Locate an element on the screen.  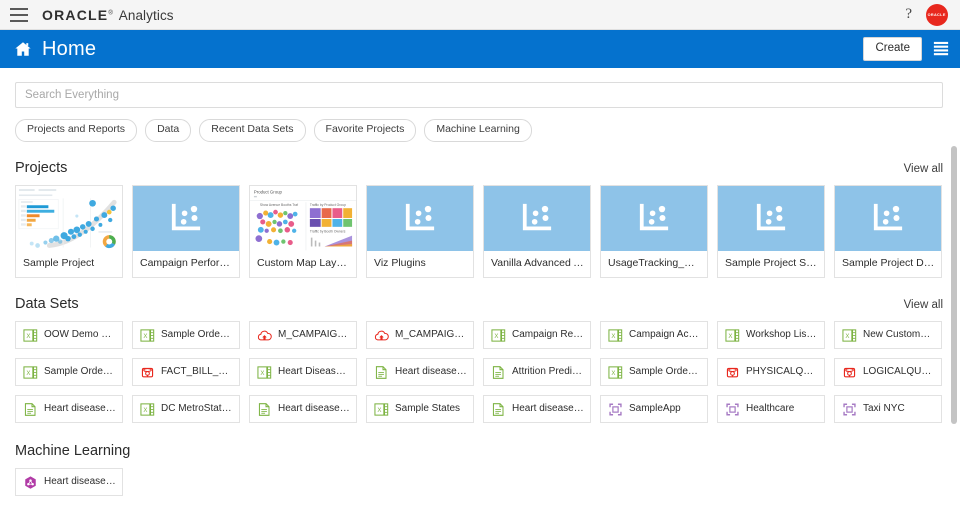
hamburger-icon is located at coordinates (19, 14).